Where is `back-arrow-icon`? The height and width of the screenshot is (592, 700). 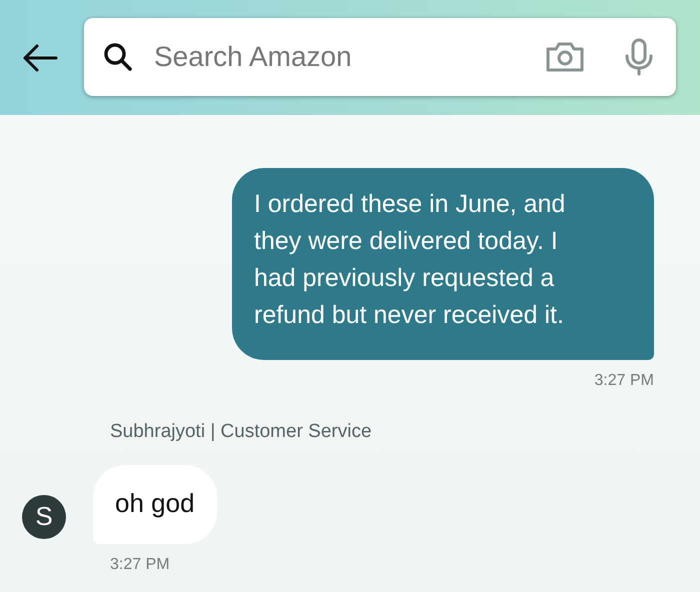
back-arrow-icon is located at coordinates (40, 58).